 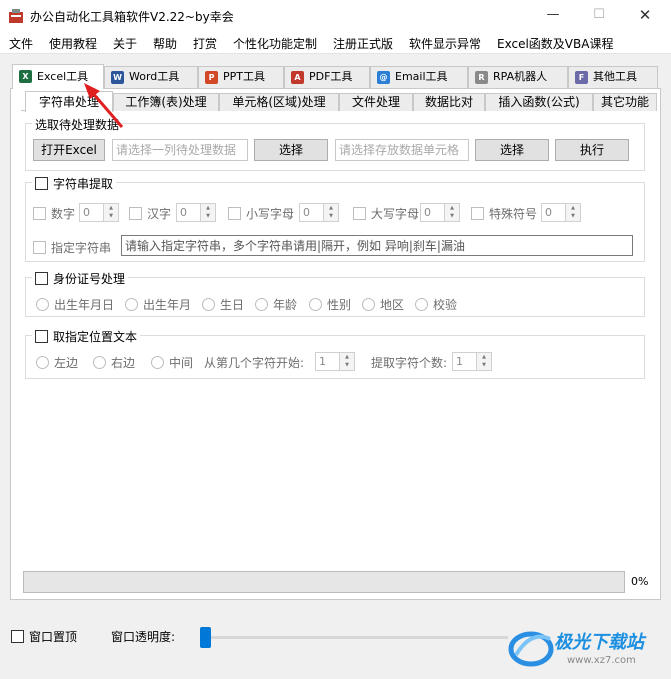 I want to click on menu-help: 帮助, so click(x=165, y=43).